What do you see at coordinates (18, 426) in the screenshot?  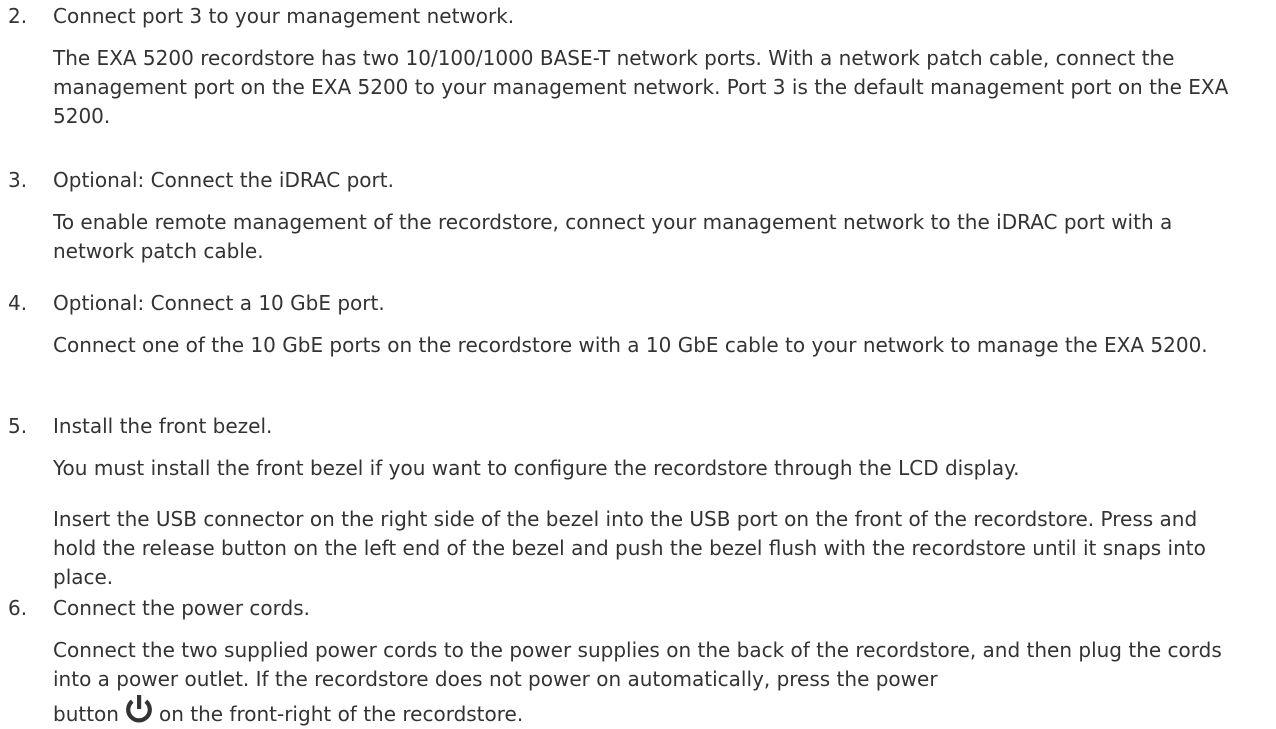 I see `step-number: 5.` at bounding box center [18, 426].